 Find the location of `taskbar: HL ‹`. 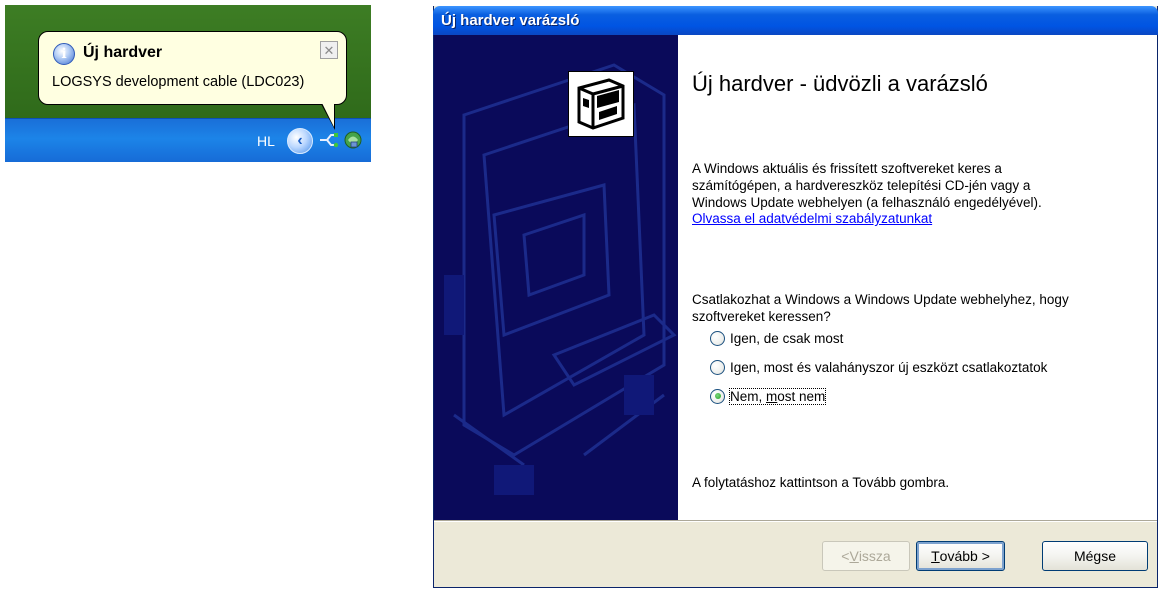

taskbar: HL ‹ is located at coordinates (188, 140).